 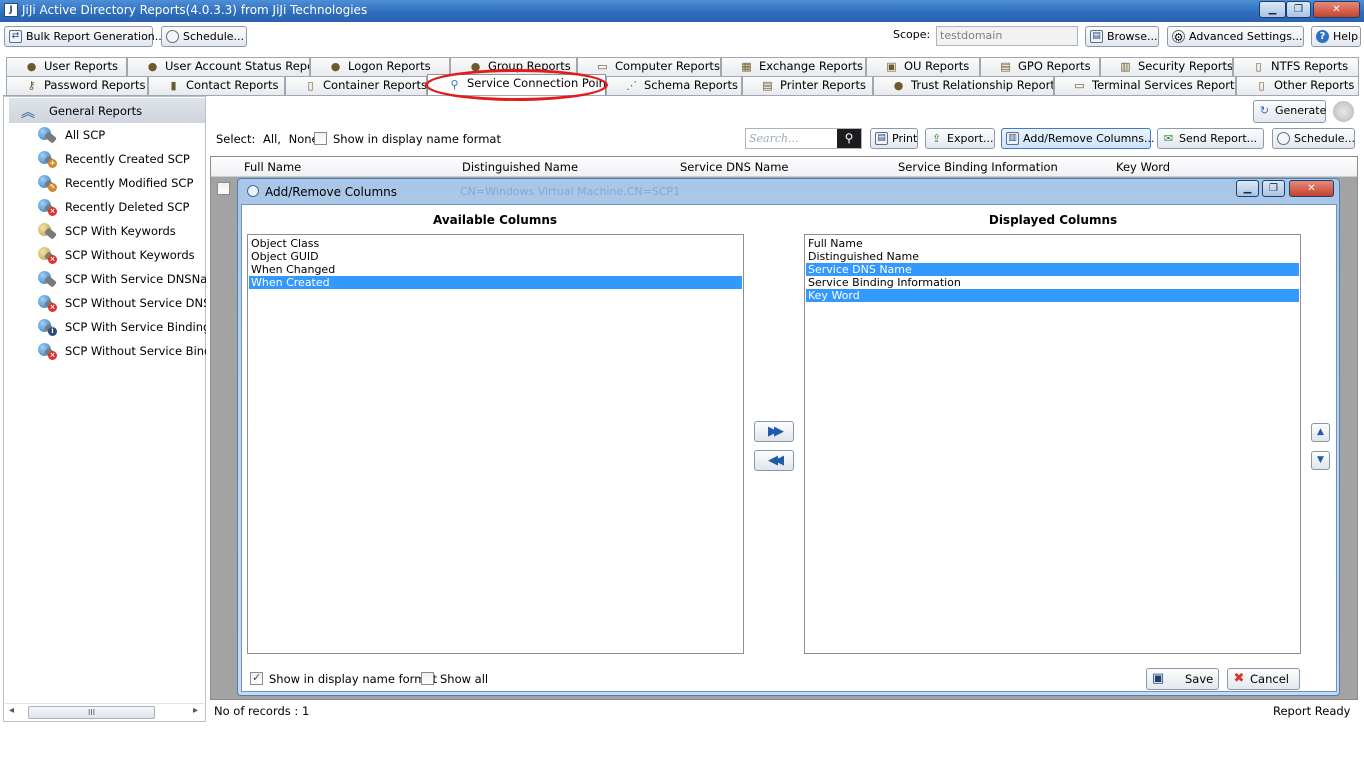 What do you see at coordinates (236, 139) in the screenshot?
I see `select-label: Select:` at bounding box center [236, 139].